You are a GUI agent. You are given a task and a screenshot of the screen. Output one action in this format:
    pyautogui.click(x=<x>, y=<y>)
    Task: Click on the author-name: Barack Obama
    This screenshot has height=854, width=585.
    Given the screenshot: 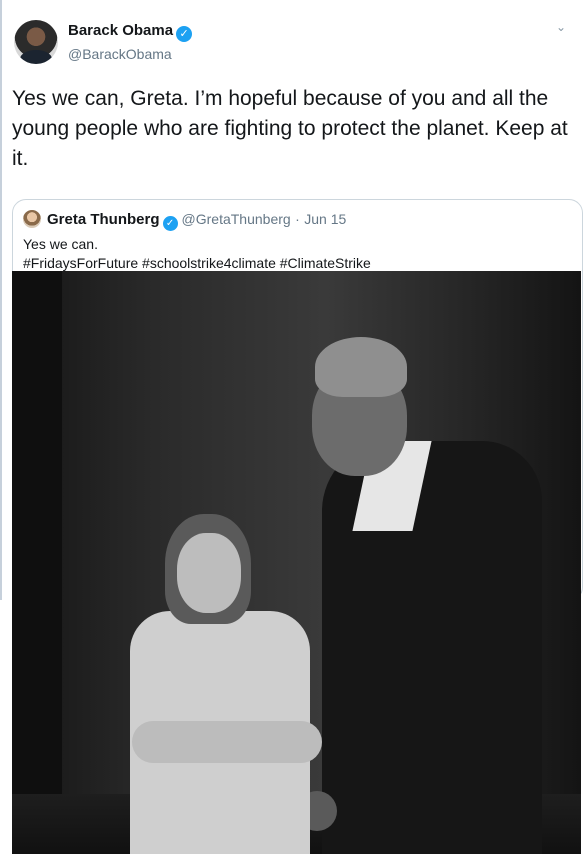 What is the action you would take?
    pyautogui.click(x=120, y=30)
    